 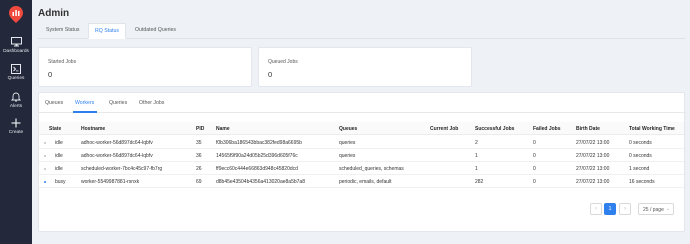 I want to click on nav-dashboards: Dashboards, so click(x=16, y=45).